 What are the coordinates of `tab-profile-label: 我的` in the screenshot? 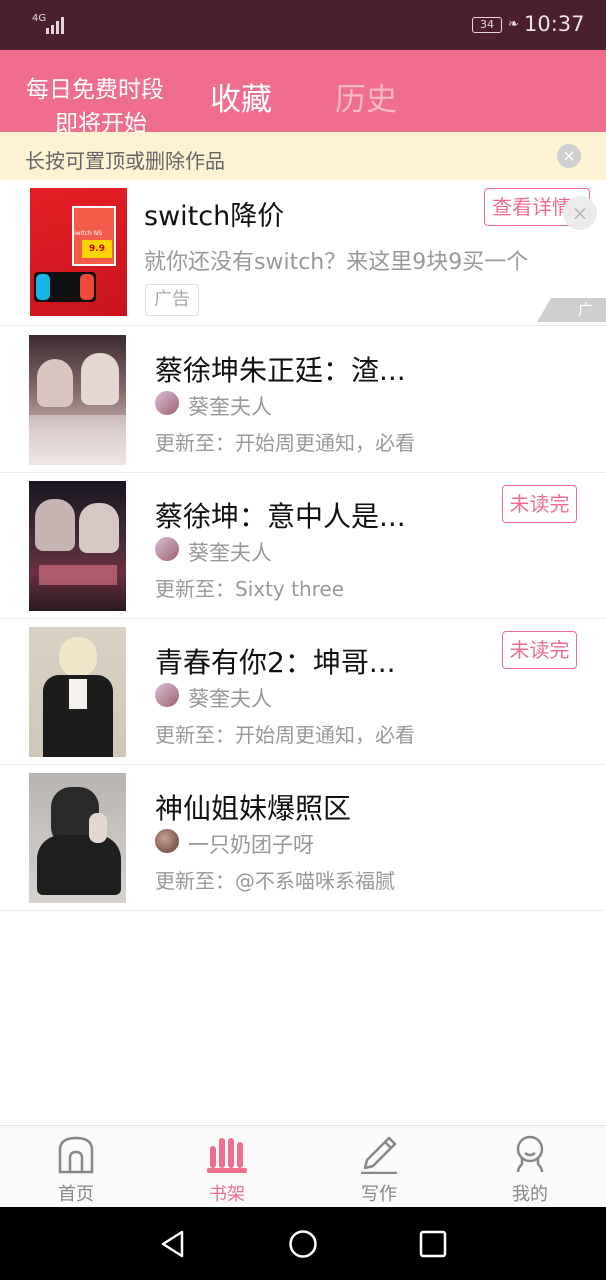 It's located at (530, 1194).